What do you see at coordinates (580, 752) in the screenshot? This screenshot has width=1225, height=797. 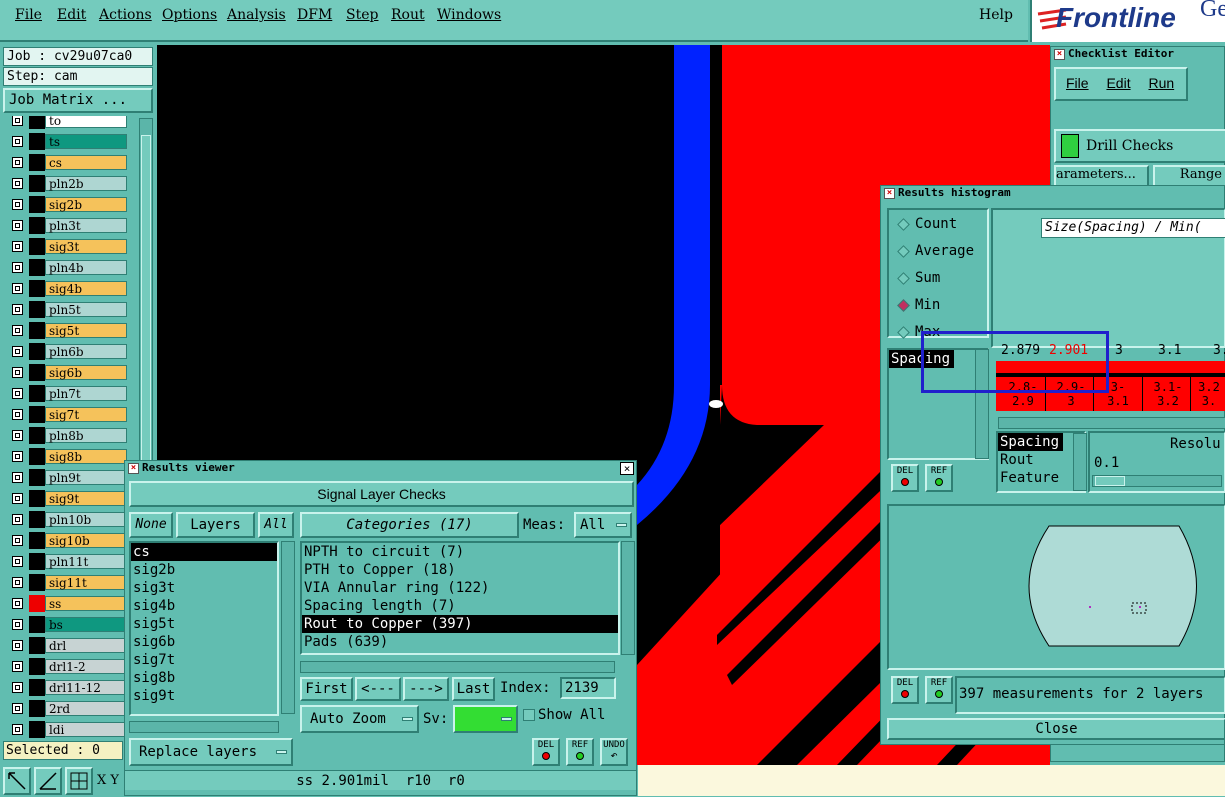 I see `results-ref-button: REF` at bounding box center [580, 752].